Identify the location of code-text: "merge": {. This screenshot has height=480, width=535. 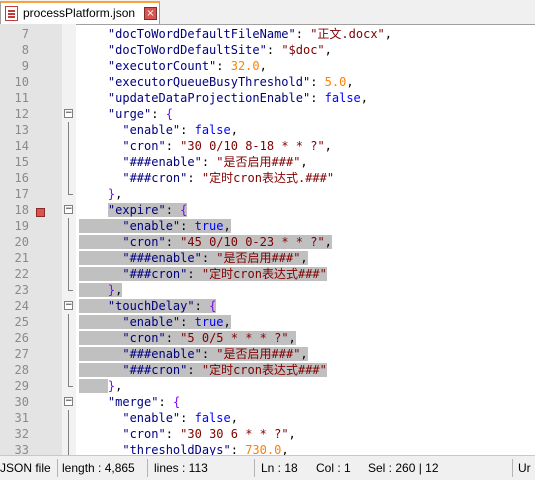
(129, 402).